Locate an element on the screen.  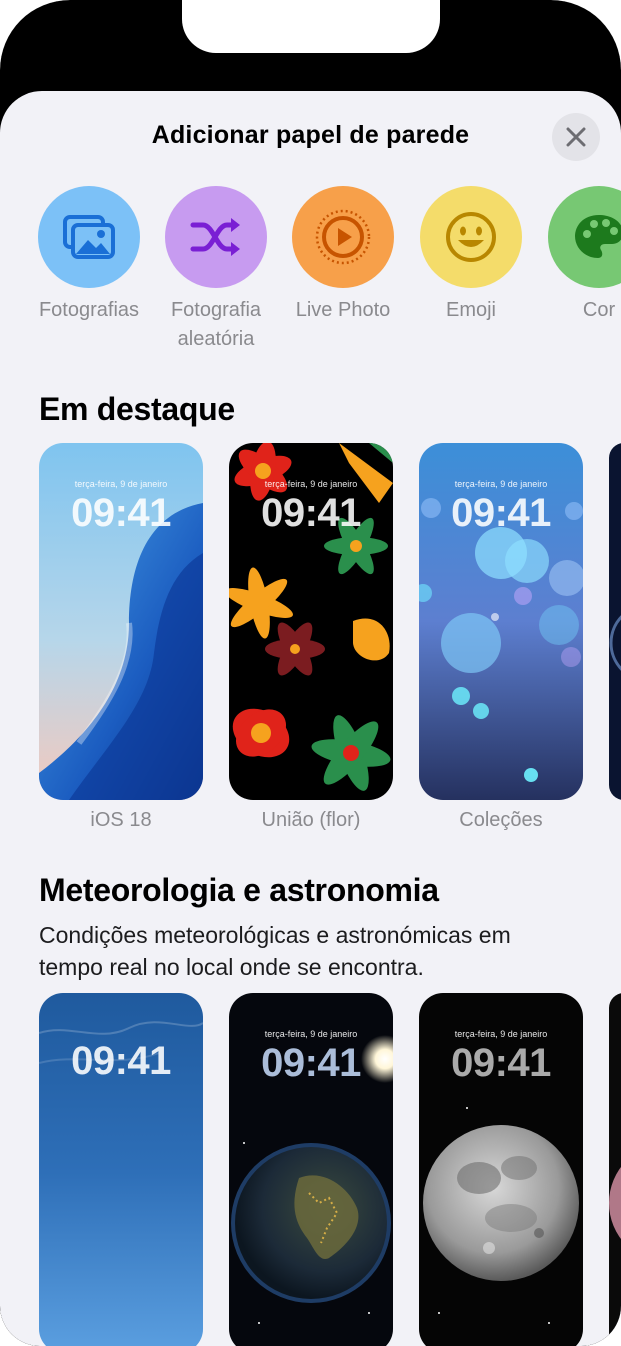
category-color: Cor is located at coordinates (578, 255).